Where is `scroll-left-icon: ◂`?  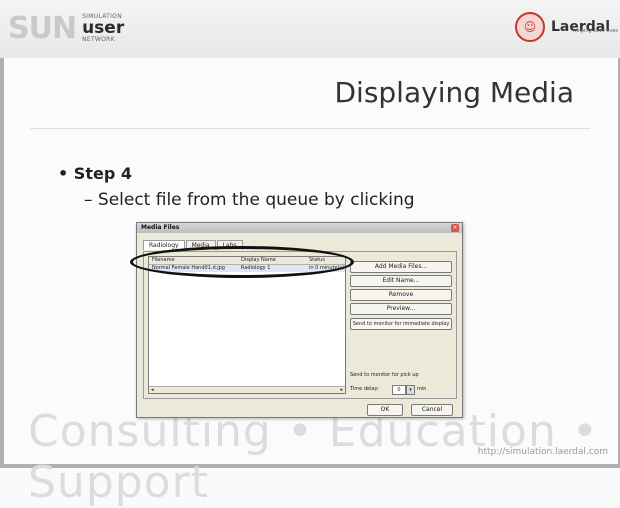 scroll-left-icon: ◂ is located at coordinates (152, 390).